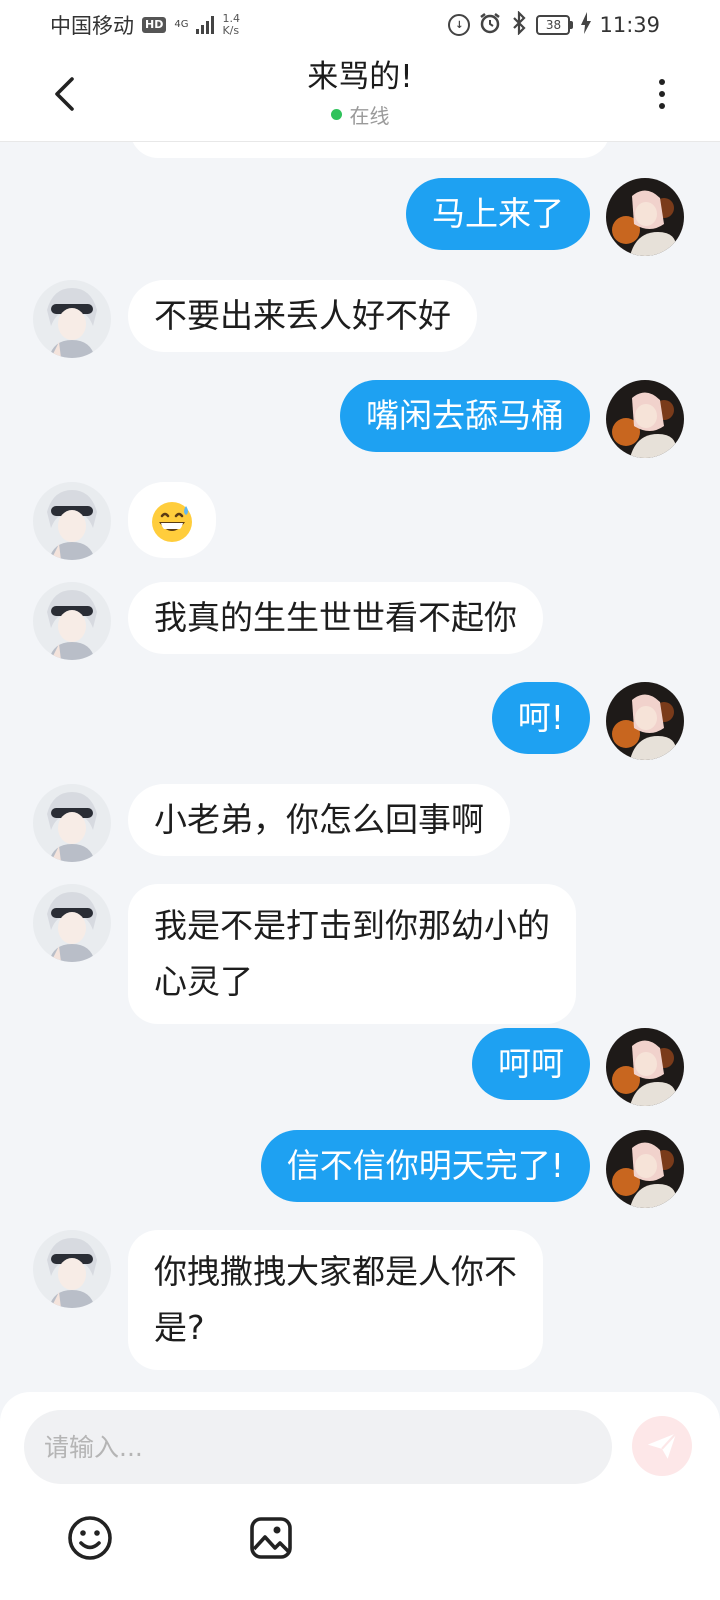 The width and height of the screenshot is (720, 1600). I want to click on emoji-icon, so click(90, 1538).